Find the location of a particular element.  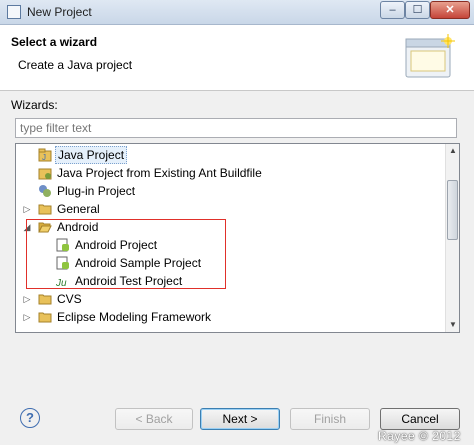

plugin-project-icon is located at coordinates (45, 191).